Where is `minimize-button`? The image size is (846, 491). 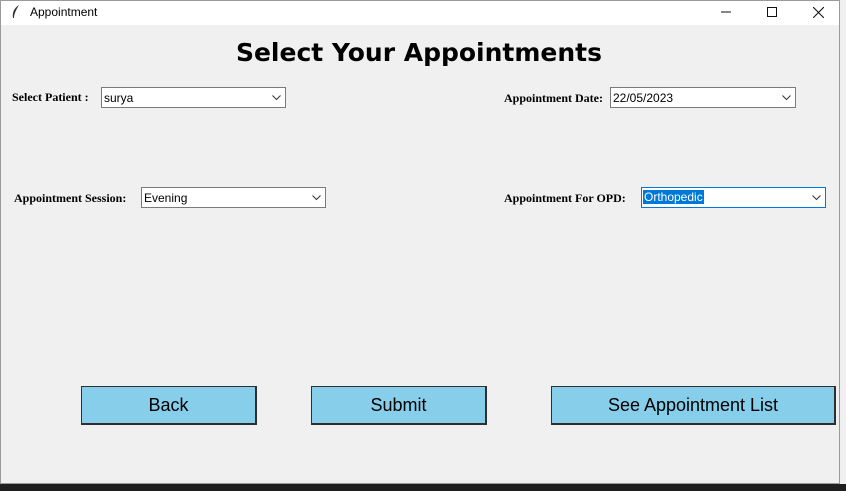 minimize-button is located at coordinates (726, 12).